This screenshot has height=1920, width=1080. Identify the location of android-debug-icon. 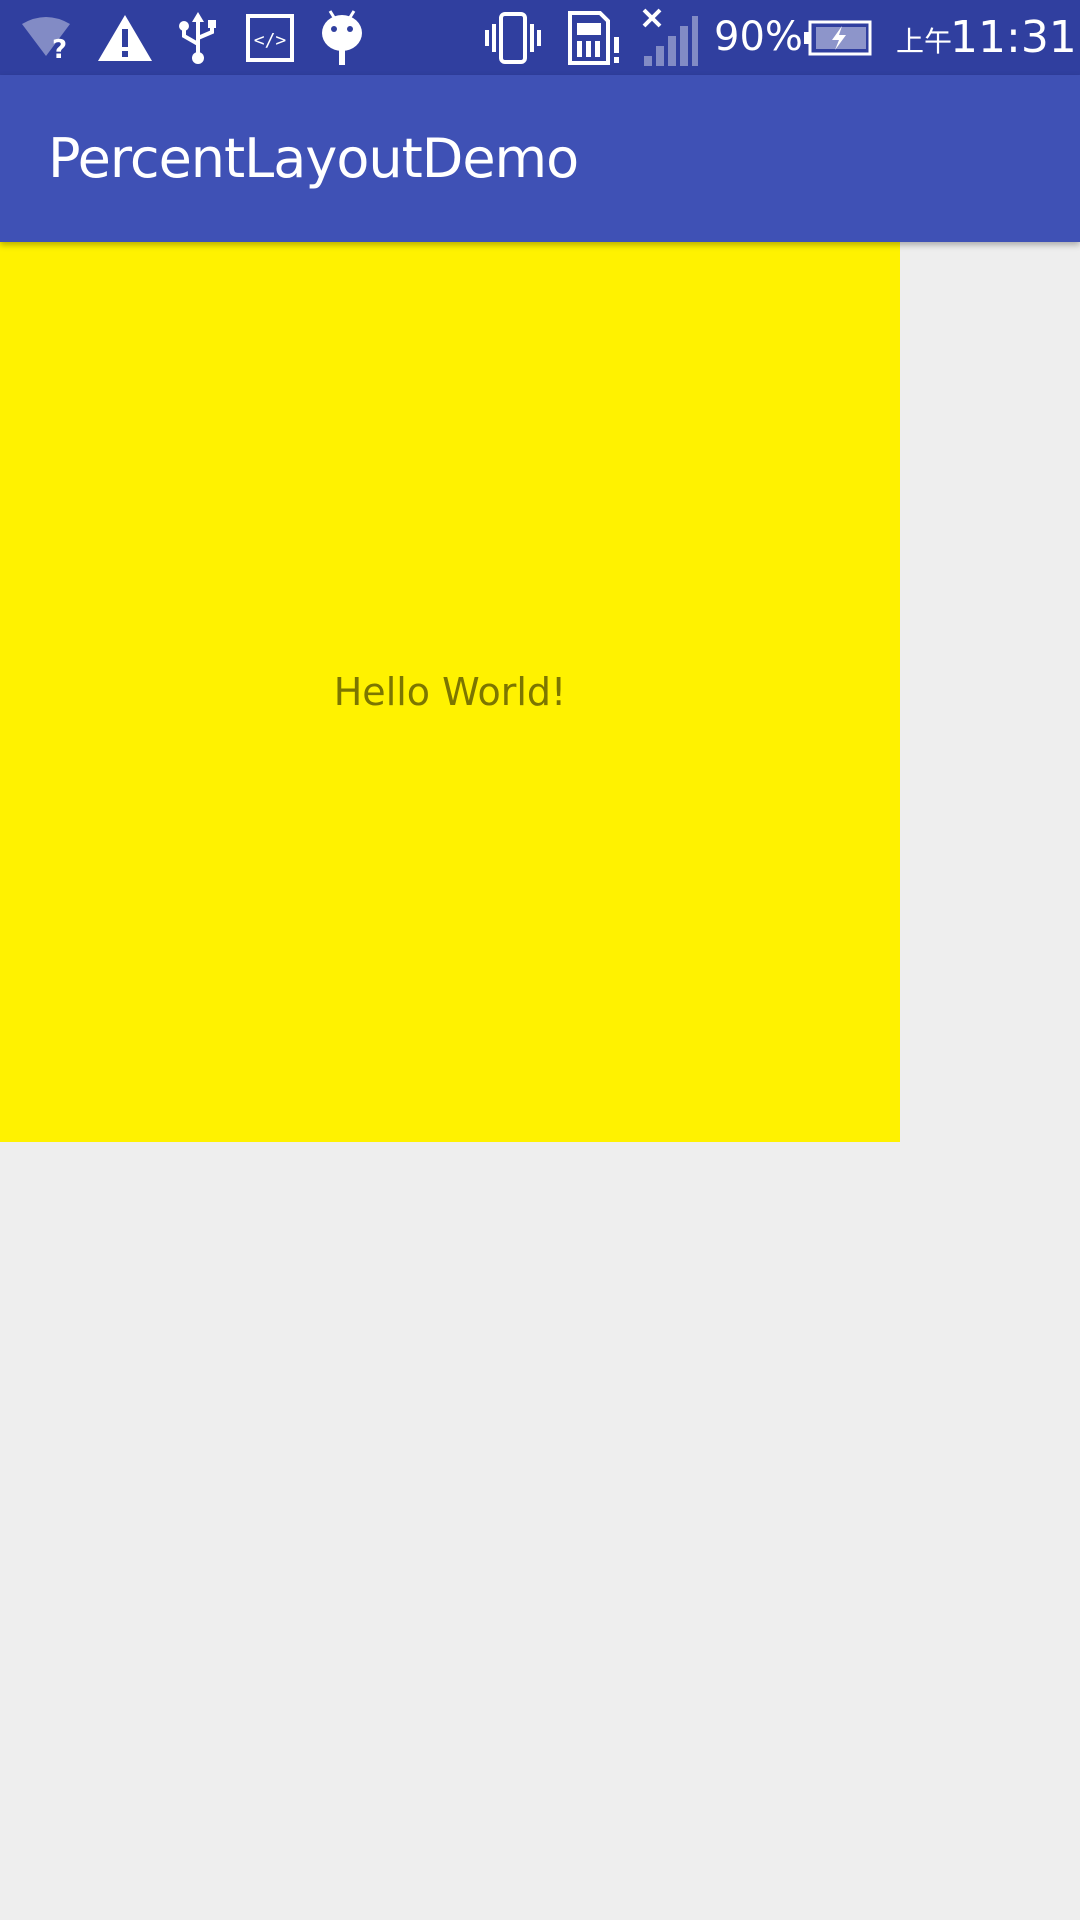
(342, 37).